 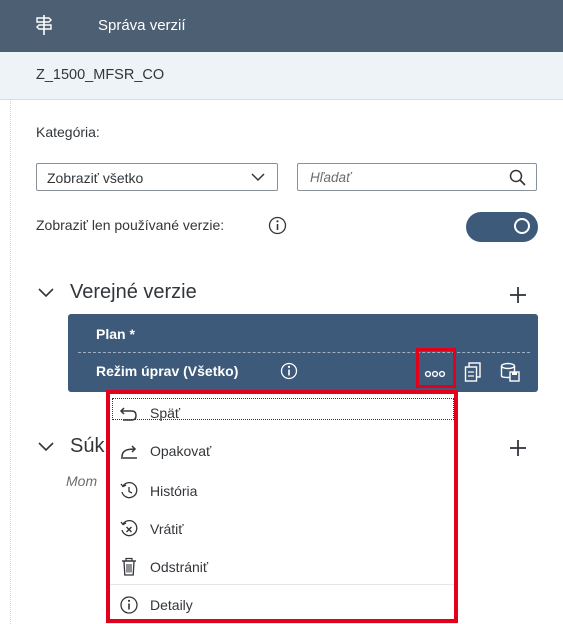 I want to click on show-used-toggle, so click(x=502, y=227).